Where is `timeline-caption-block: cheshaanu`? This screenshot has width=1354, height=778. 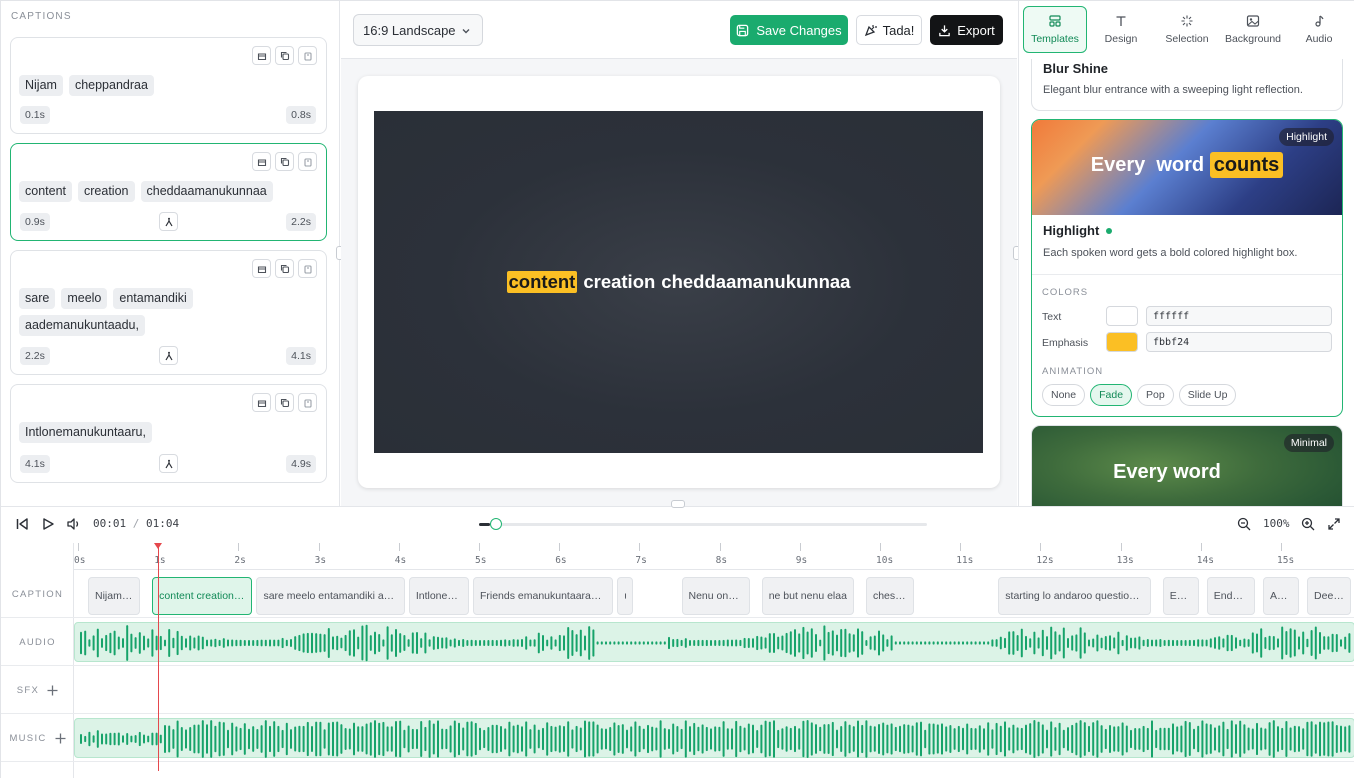 timeline-caption-block: cheshaanu is located at coordinates (890, 596).